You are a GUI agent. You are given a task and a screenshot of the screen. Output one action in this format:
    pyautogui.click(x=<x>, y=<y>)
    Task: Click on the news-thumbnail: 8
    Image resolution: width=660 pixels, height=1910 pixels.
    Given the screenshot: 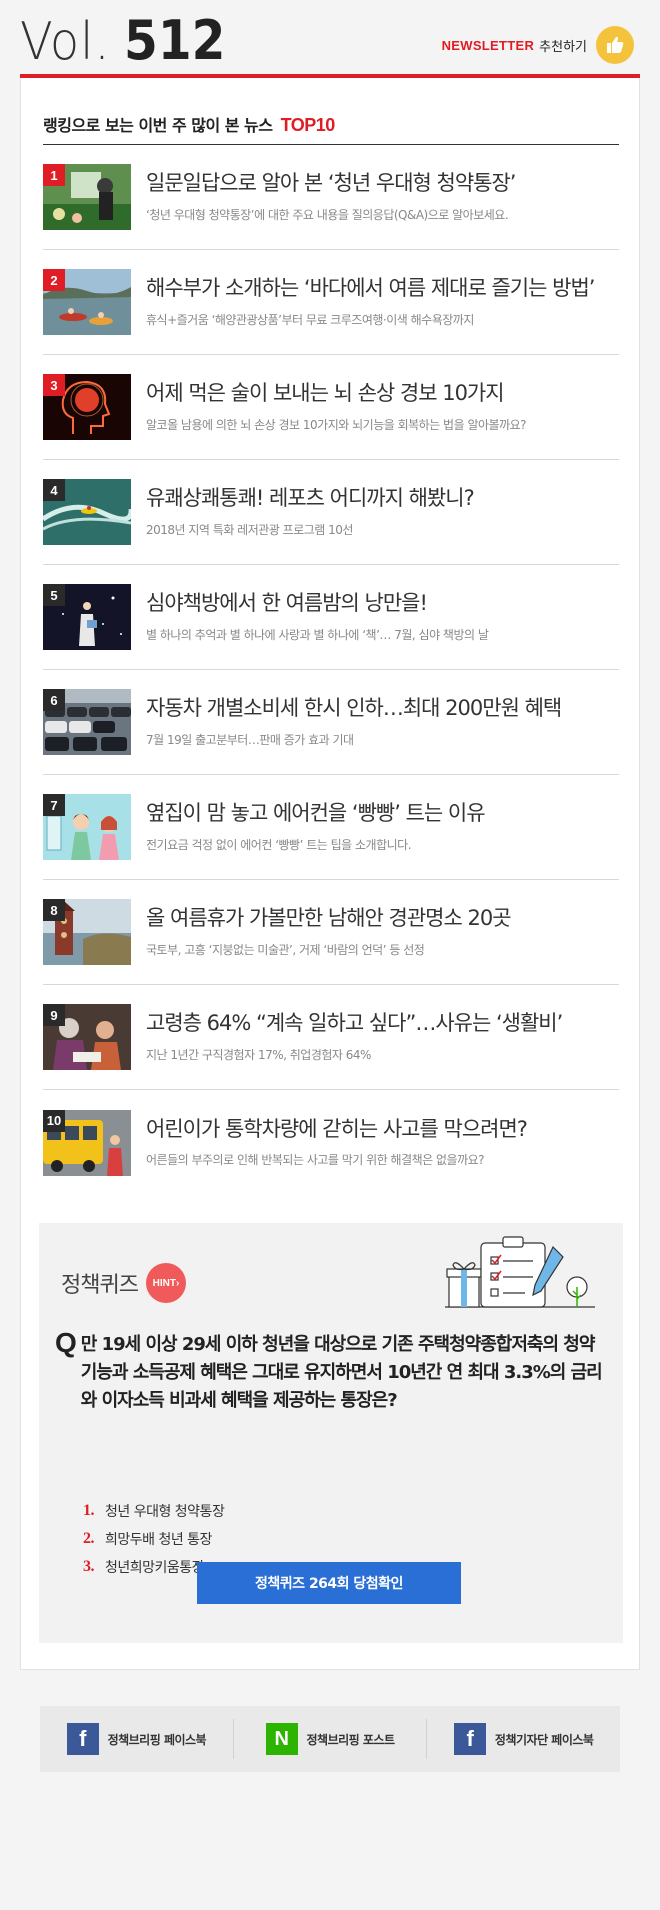 What is the action you would take?
    pyautogui.click(x=87, y=932)
    